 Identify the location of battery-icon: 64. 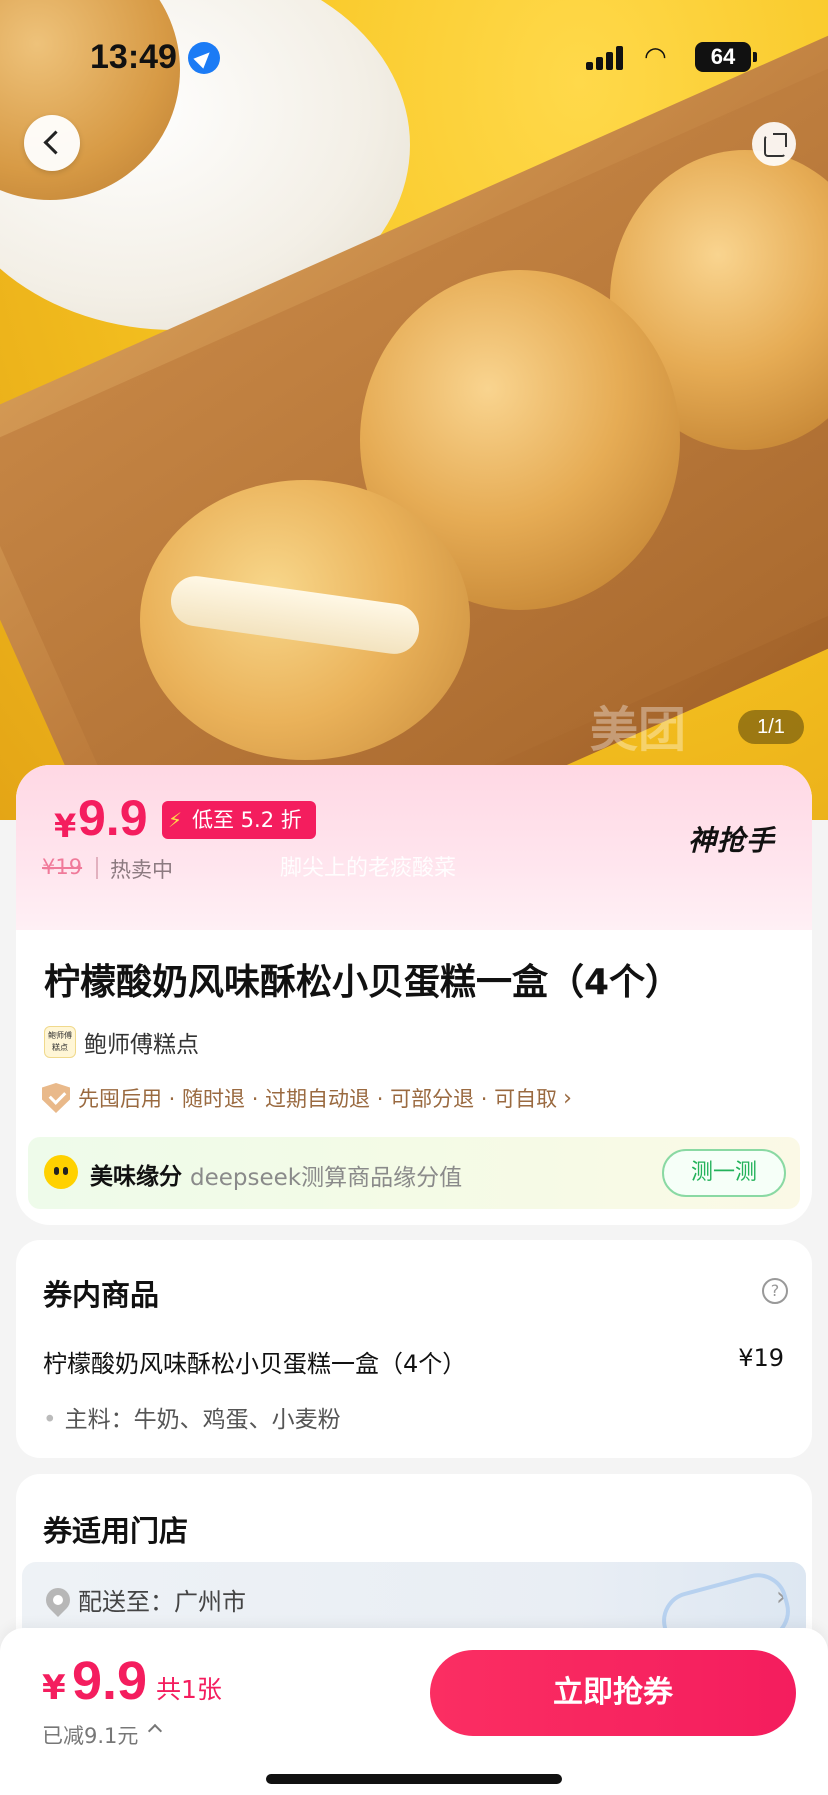
(726, 57).